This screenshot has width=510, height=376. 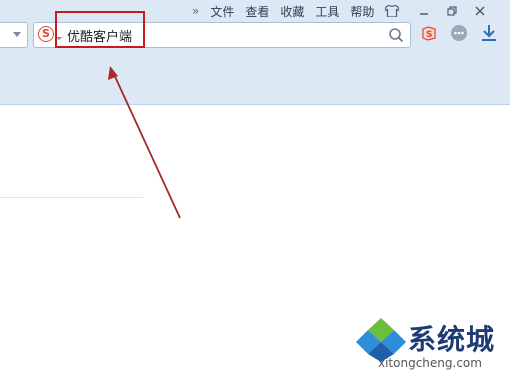 What do you see at coordinates (392, 11) in the screenshot?
I see `skin-shirt-icon` at bounding box center [392, 11].